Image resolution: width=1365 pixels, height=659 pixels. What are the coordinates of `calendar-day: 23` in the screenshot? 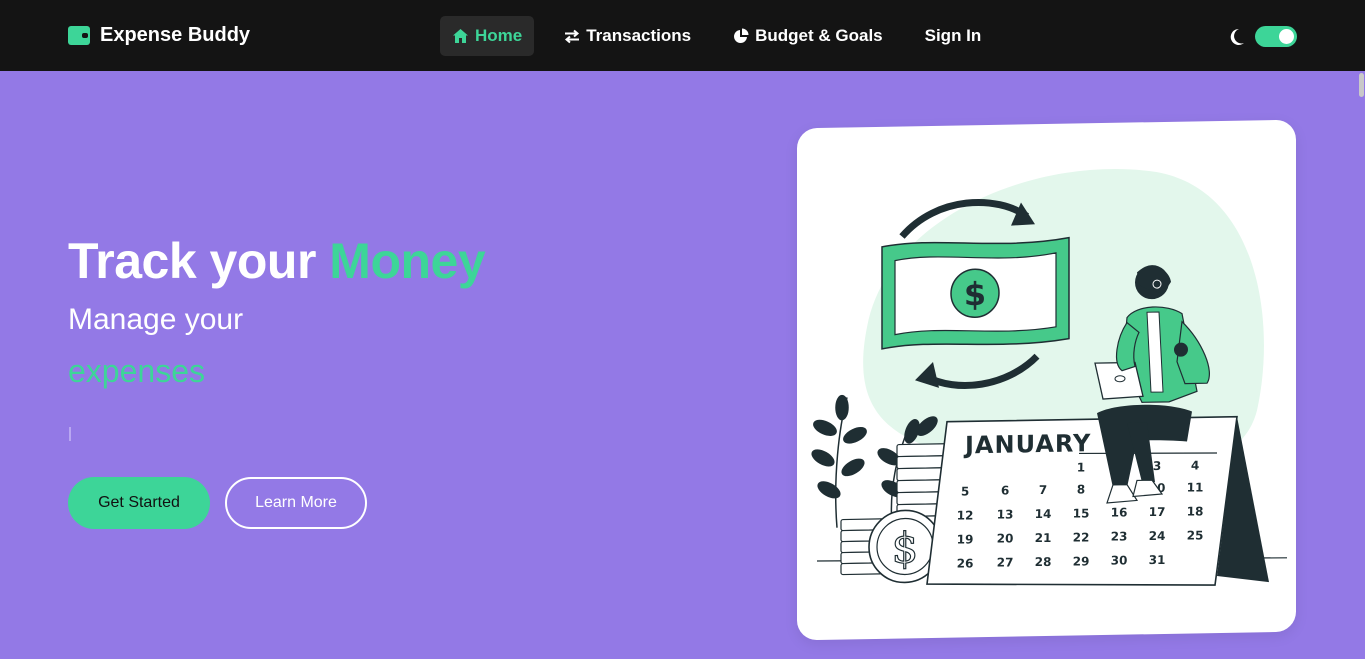 It's located at (1119, 537).